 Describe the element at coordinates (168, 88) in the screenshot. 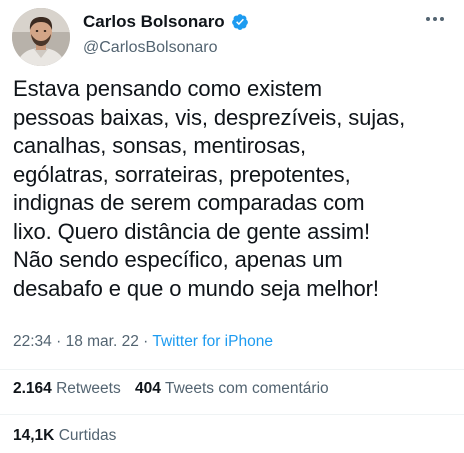

I see `tweet-line: Estava pensando como existem` at that location.